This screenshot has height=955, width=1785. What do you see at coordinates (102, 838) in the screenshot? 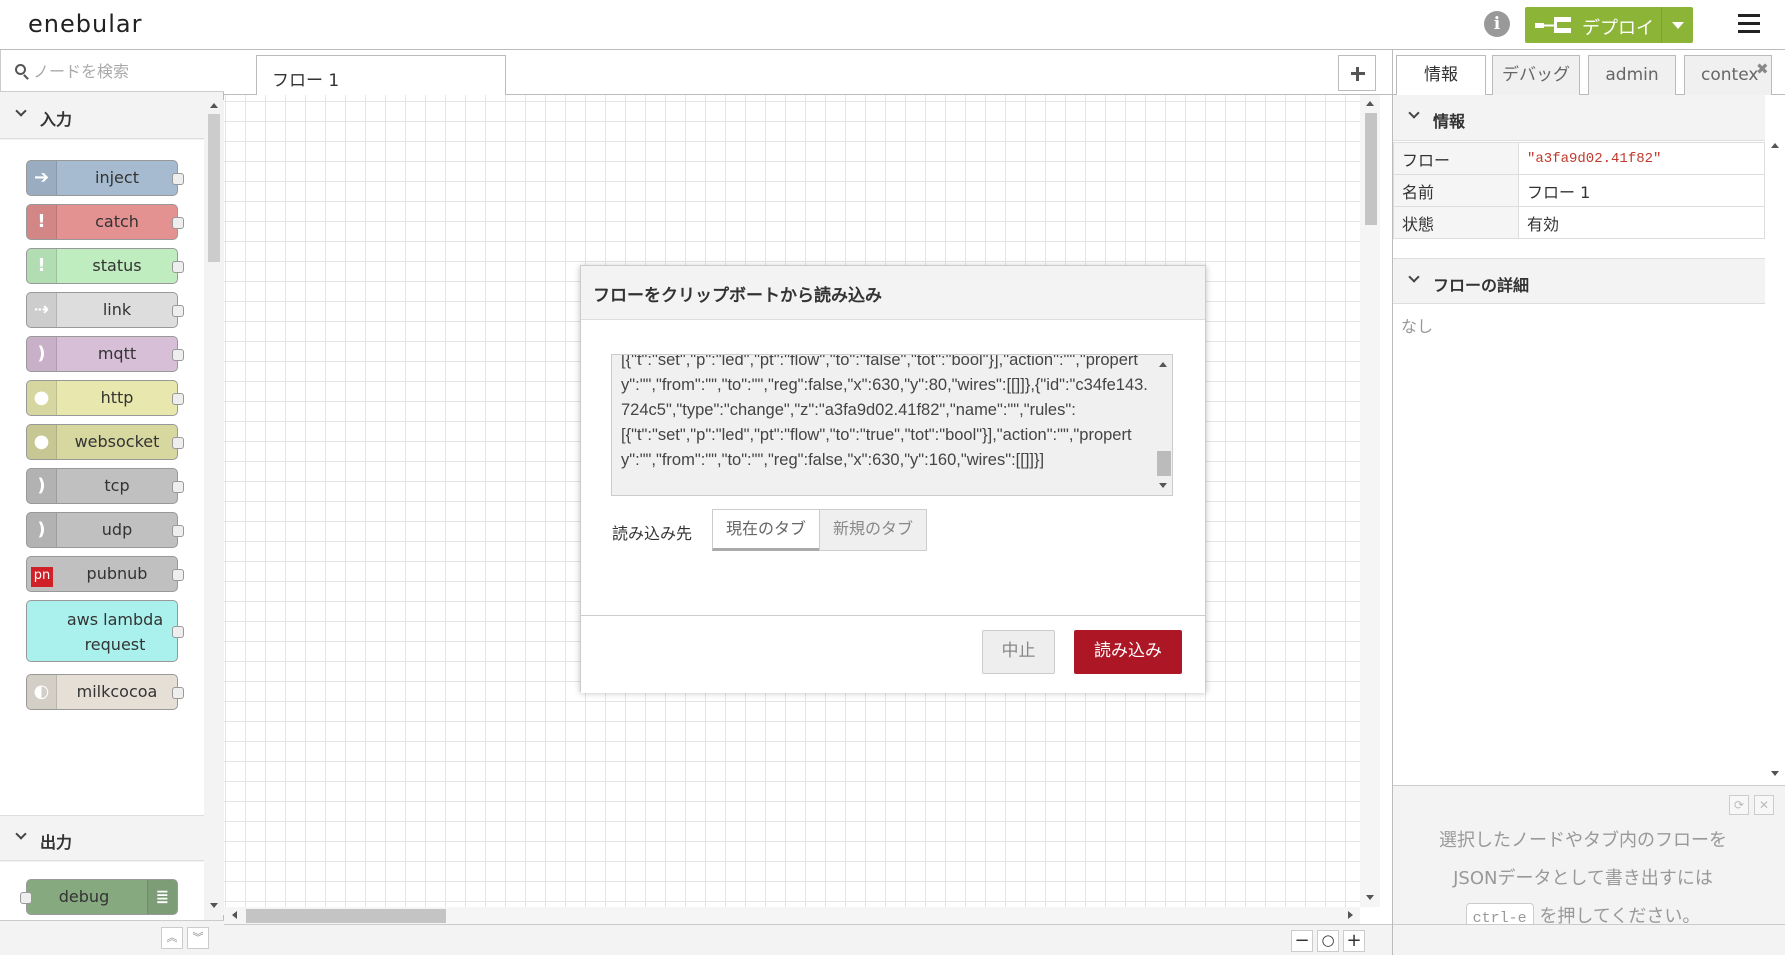
I see `category-output-header: 出力` at bounding box center [102, 838].